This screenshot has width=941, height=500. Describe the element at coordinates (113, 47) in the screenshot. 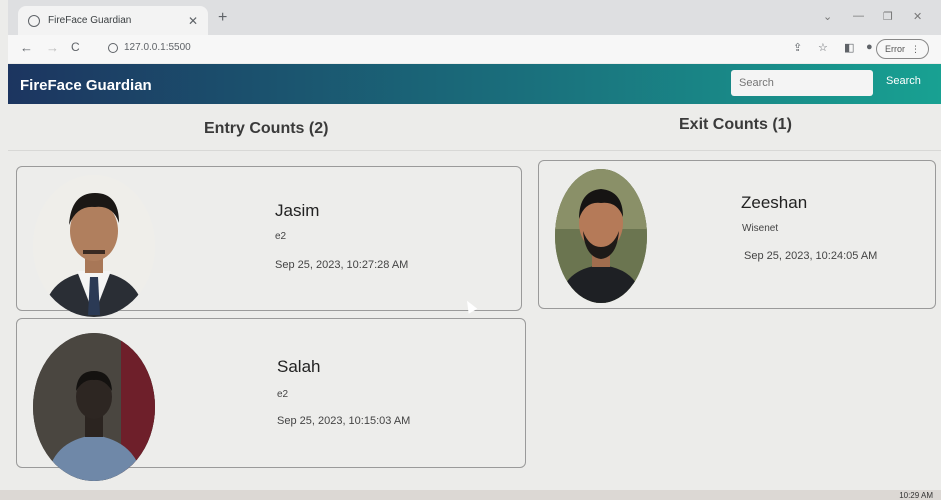

I see `info-icon` at that location.